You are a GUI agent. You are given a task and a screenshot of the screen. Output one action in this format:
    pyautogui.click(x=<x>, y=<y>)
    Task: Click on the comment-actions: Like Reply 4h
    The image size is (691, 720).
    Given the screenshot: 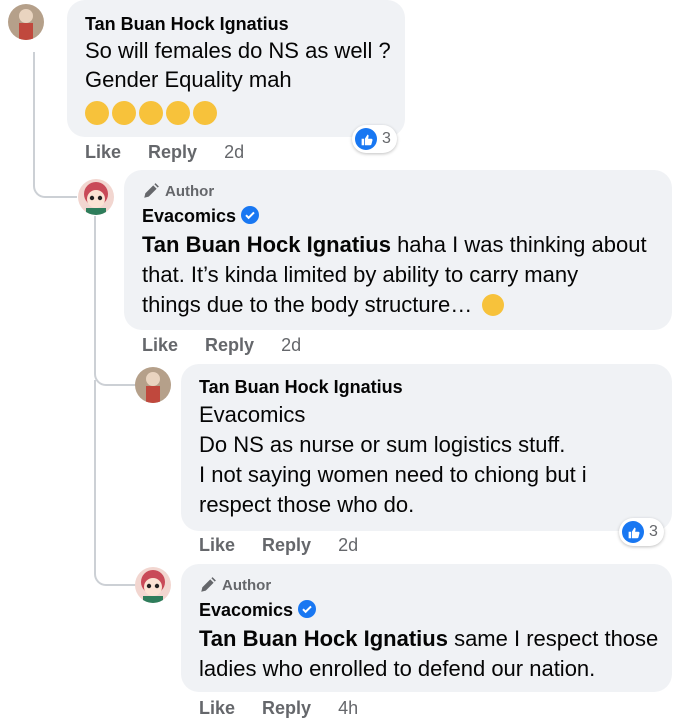 What is the action you would take?
    pyautogui.click(x=278, y=708)
    